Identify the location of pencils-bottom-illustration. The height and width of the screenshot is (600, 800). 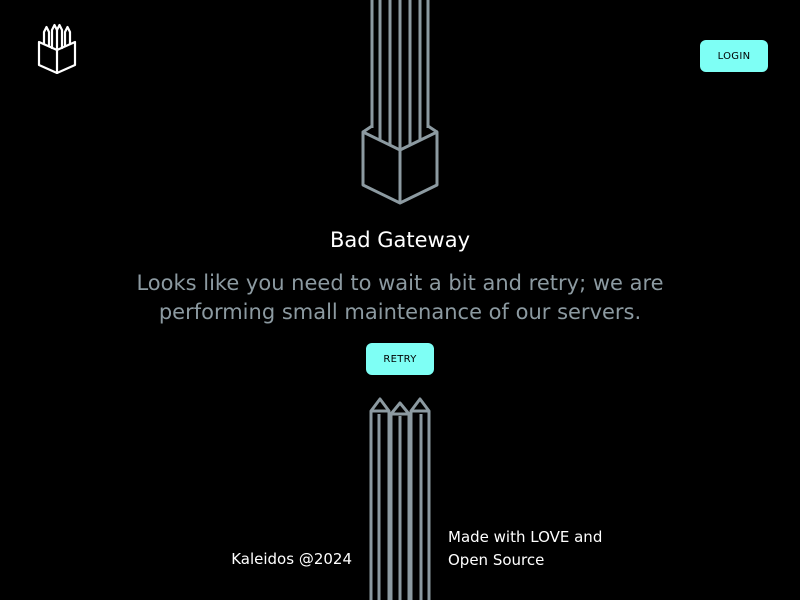
(400, 498).